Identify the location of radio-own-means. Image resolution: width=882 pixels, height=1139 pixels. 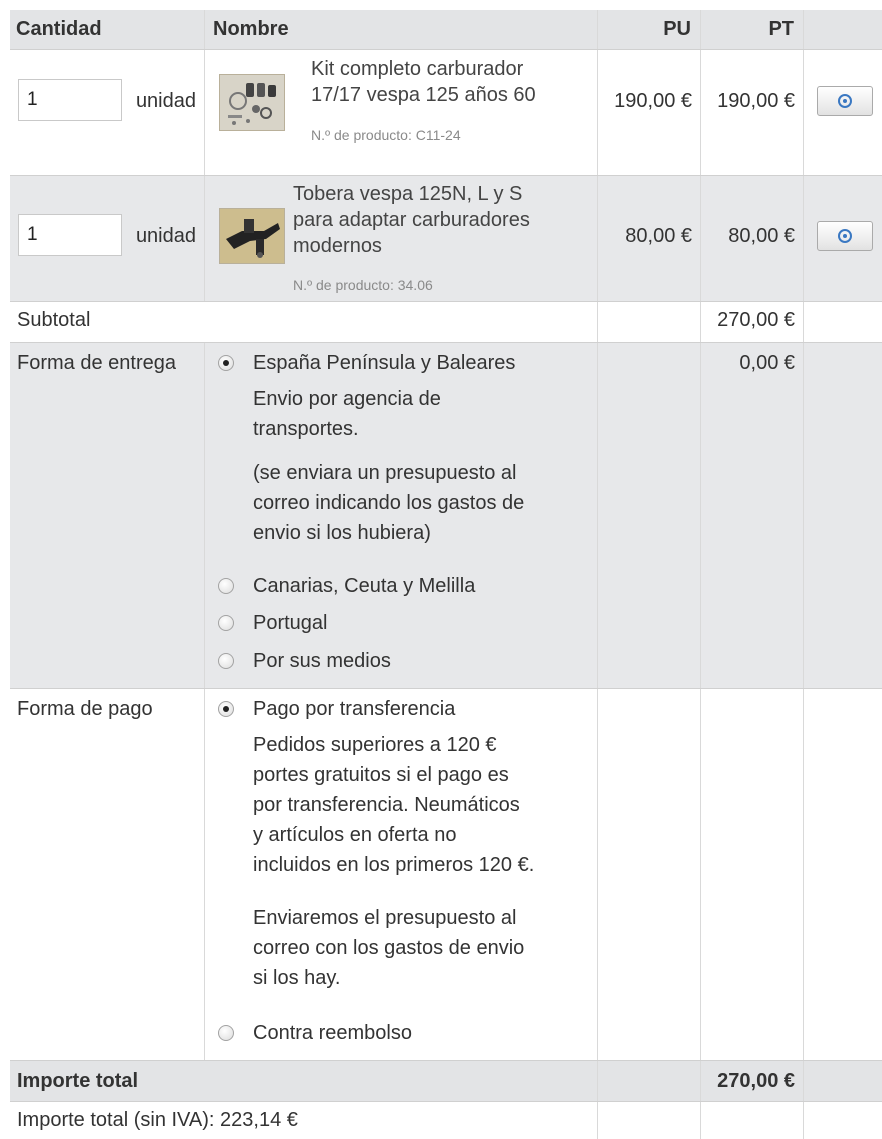
(226, 661).